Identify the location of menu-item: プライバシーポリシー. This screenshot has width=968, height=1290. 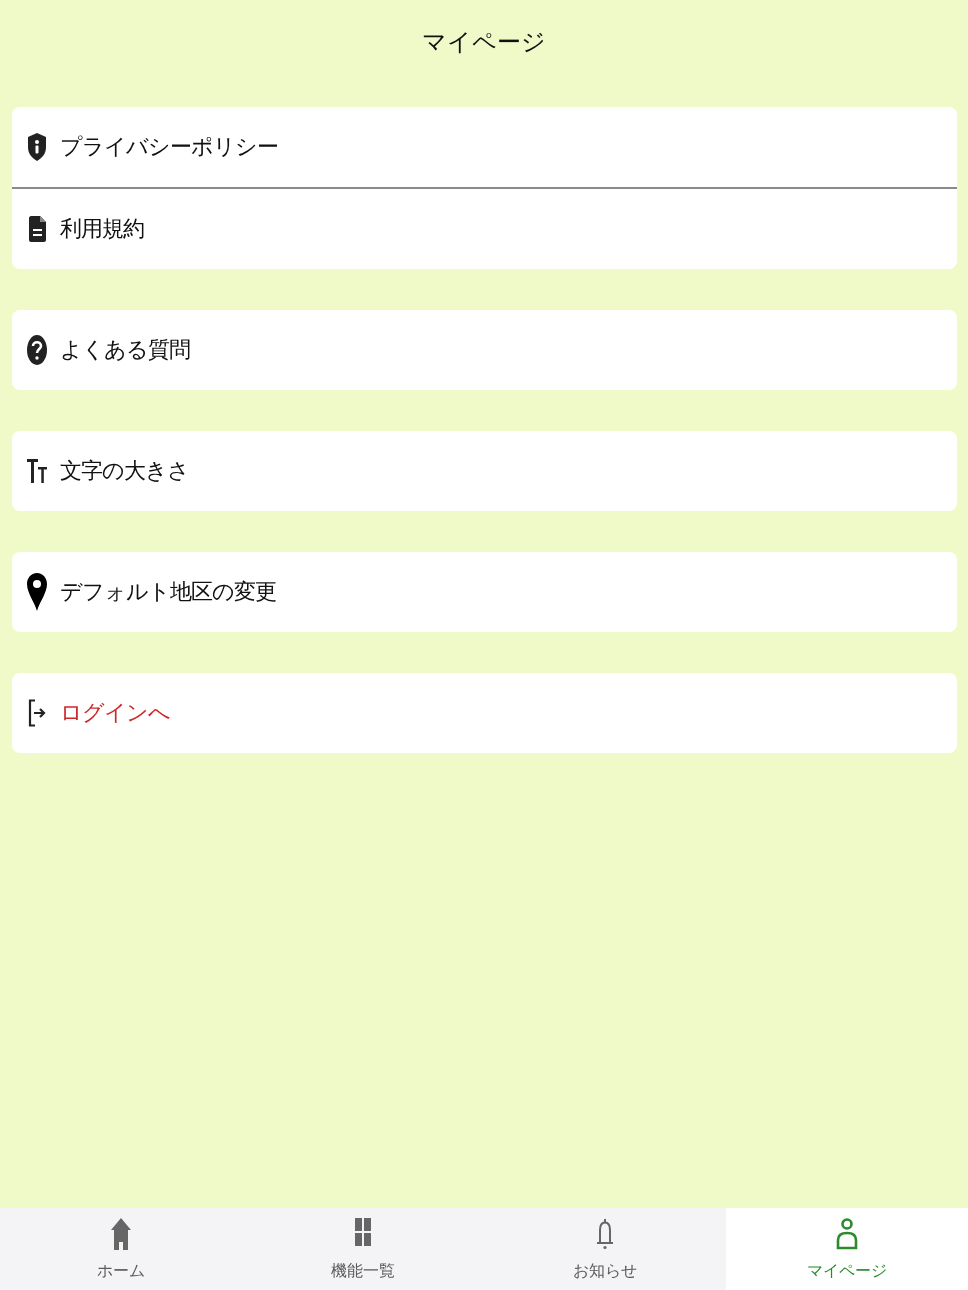
(484, 147).